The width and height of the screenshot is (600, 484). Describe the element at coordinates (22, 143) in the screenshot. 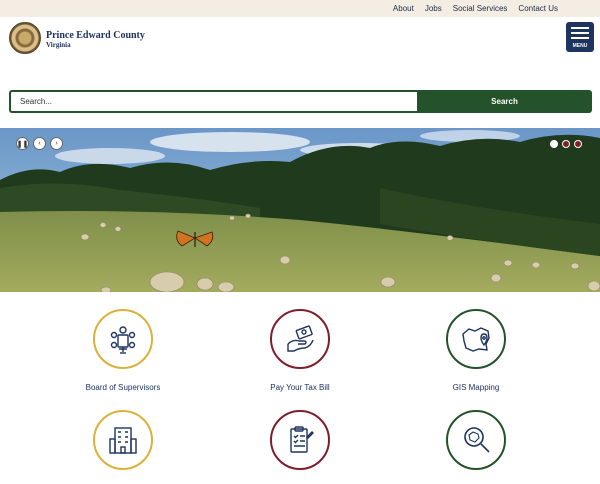

I see `pause-icon: ❚❚` at that location.